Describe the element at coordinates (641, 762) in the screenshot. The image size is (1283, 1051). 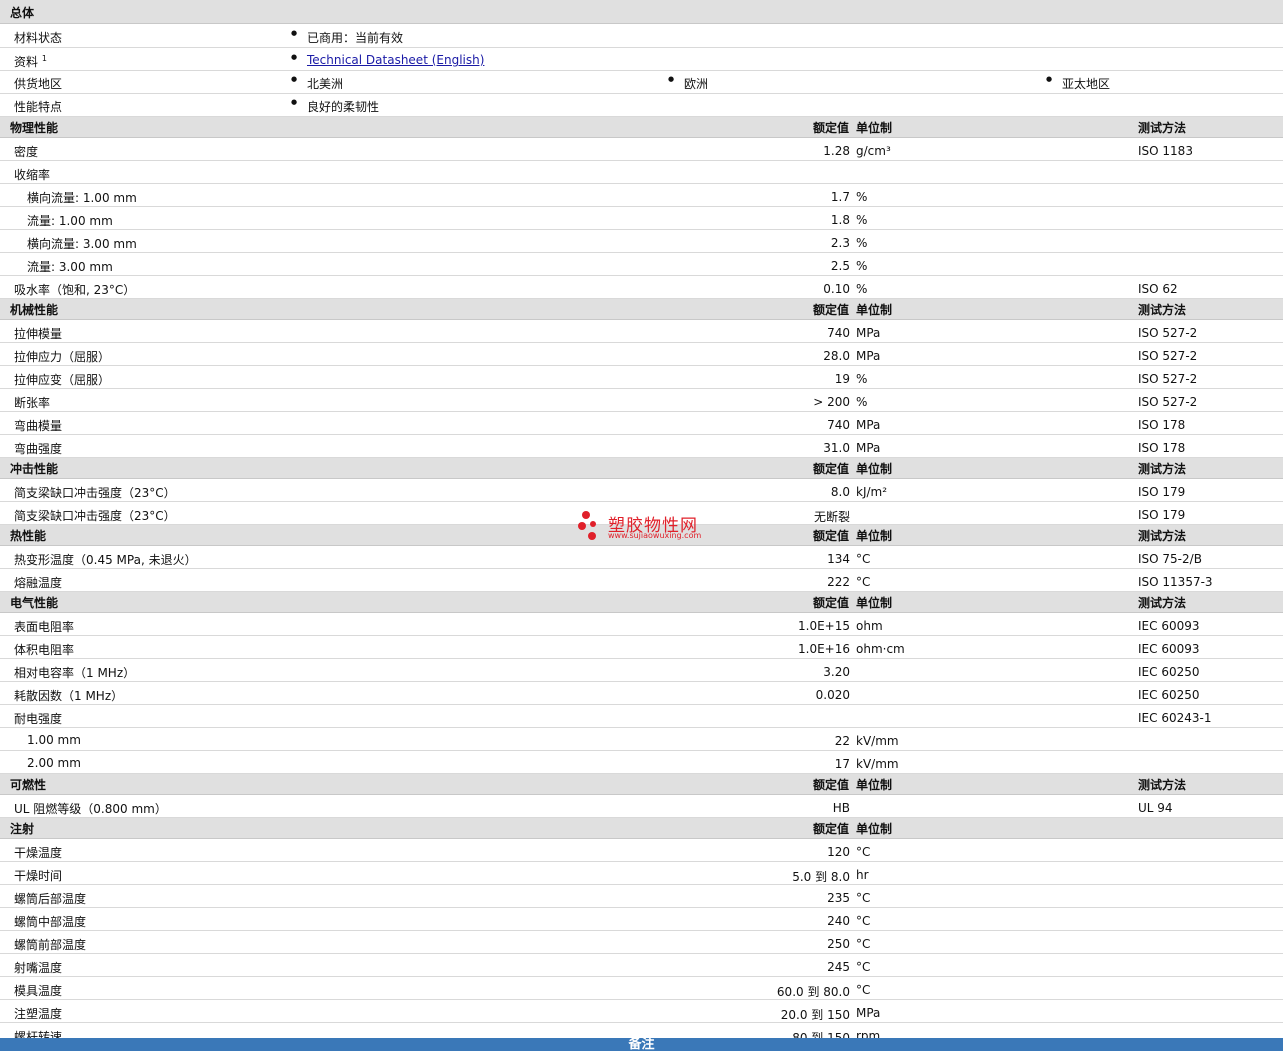
I see `property-row: 2.00 mm 17 kV/mm` at that location.